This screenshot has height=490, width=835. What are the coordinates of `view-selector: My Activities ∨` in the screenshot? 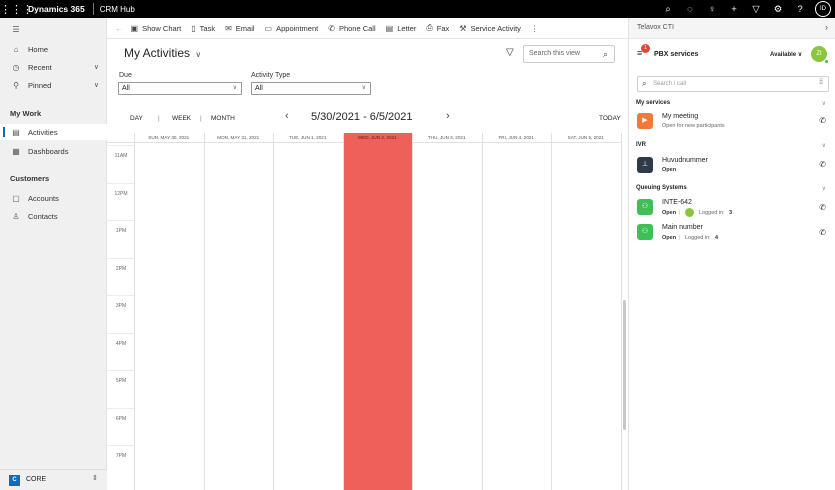 It's located at (162, 53).